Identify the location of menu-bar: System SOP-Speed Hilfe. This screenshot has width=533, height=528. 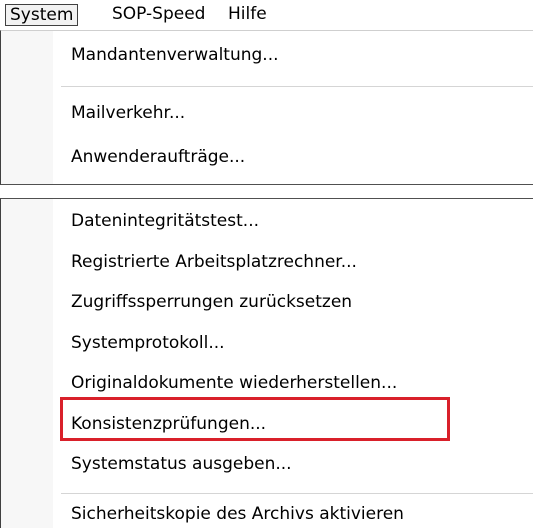
(266, 15).